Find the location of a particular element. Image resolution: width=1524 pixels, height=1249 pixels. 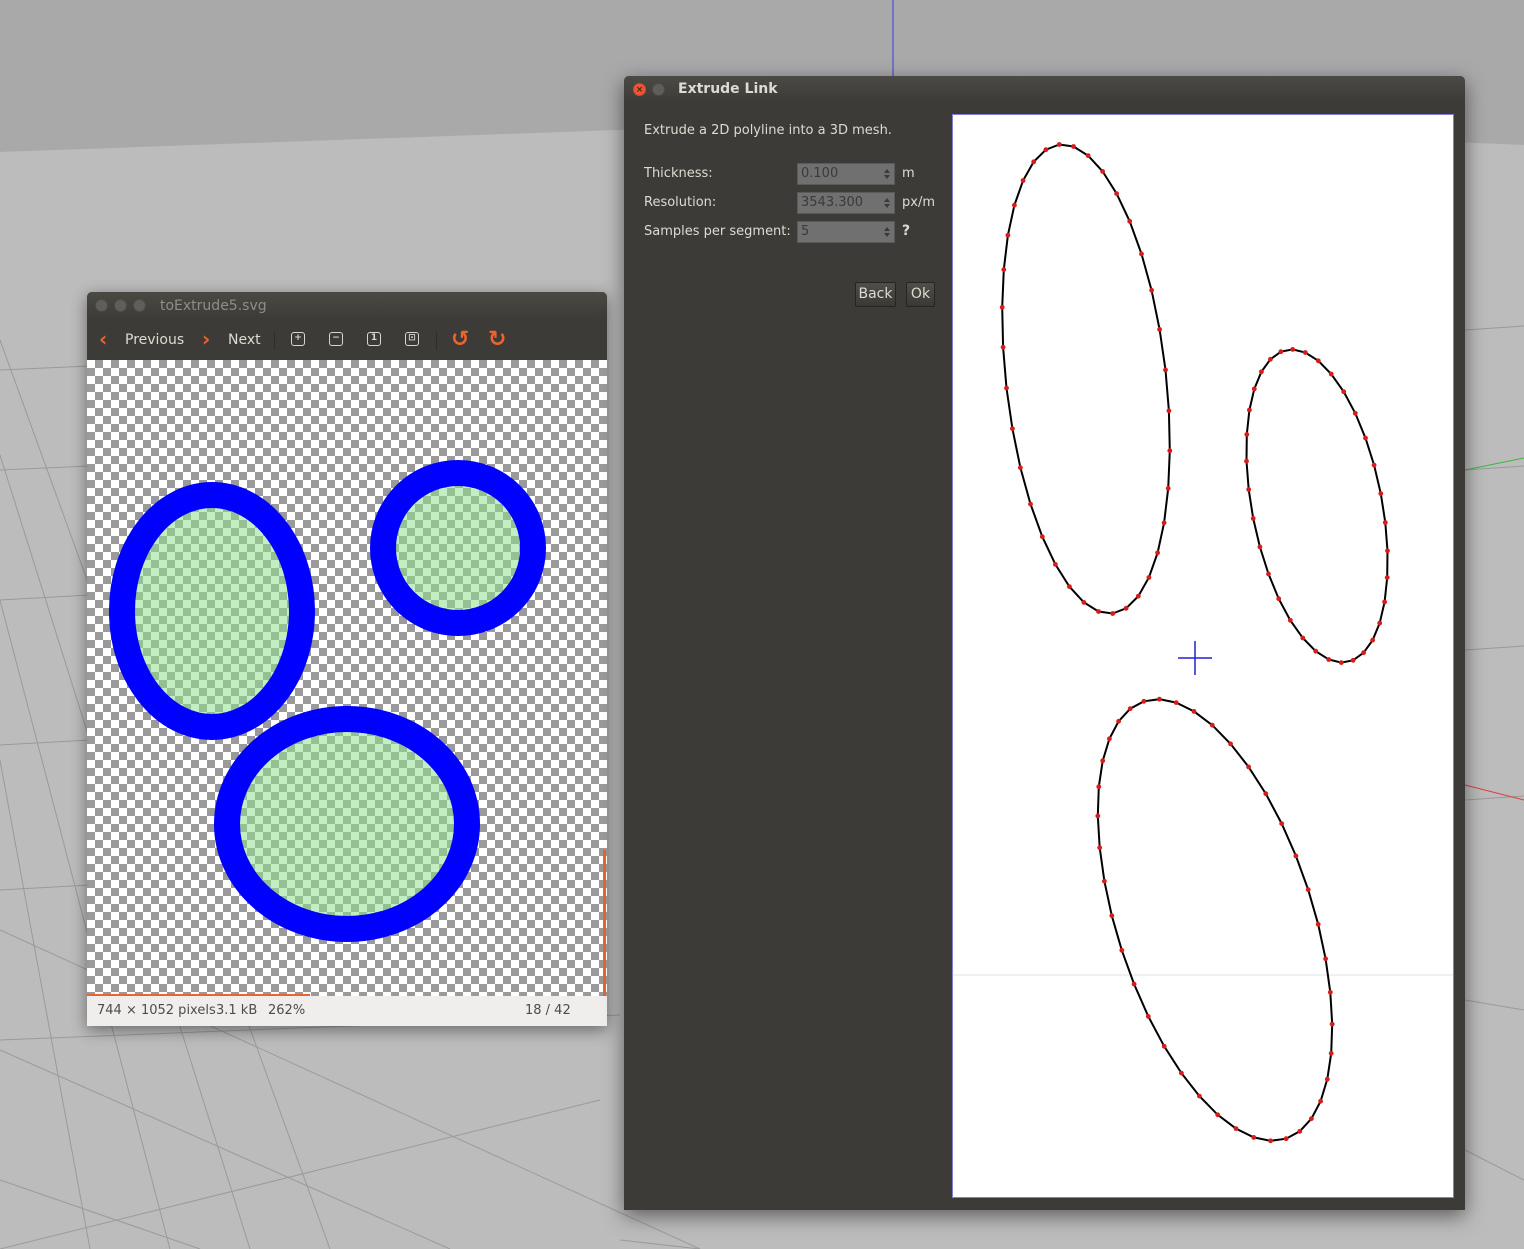

thickness-unit: m is located at coordinates (908, 173).